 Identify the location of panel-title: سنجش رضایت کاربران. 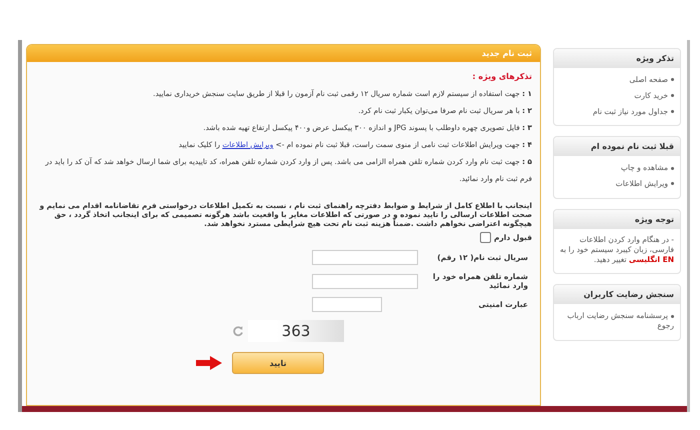
(617, 294).